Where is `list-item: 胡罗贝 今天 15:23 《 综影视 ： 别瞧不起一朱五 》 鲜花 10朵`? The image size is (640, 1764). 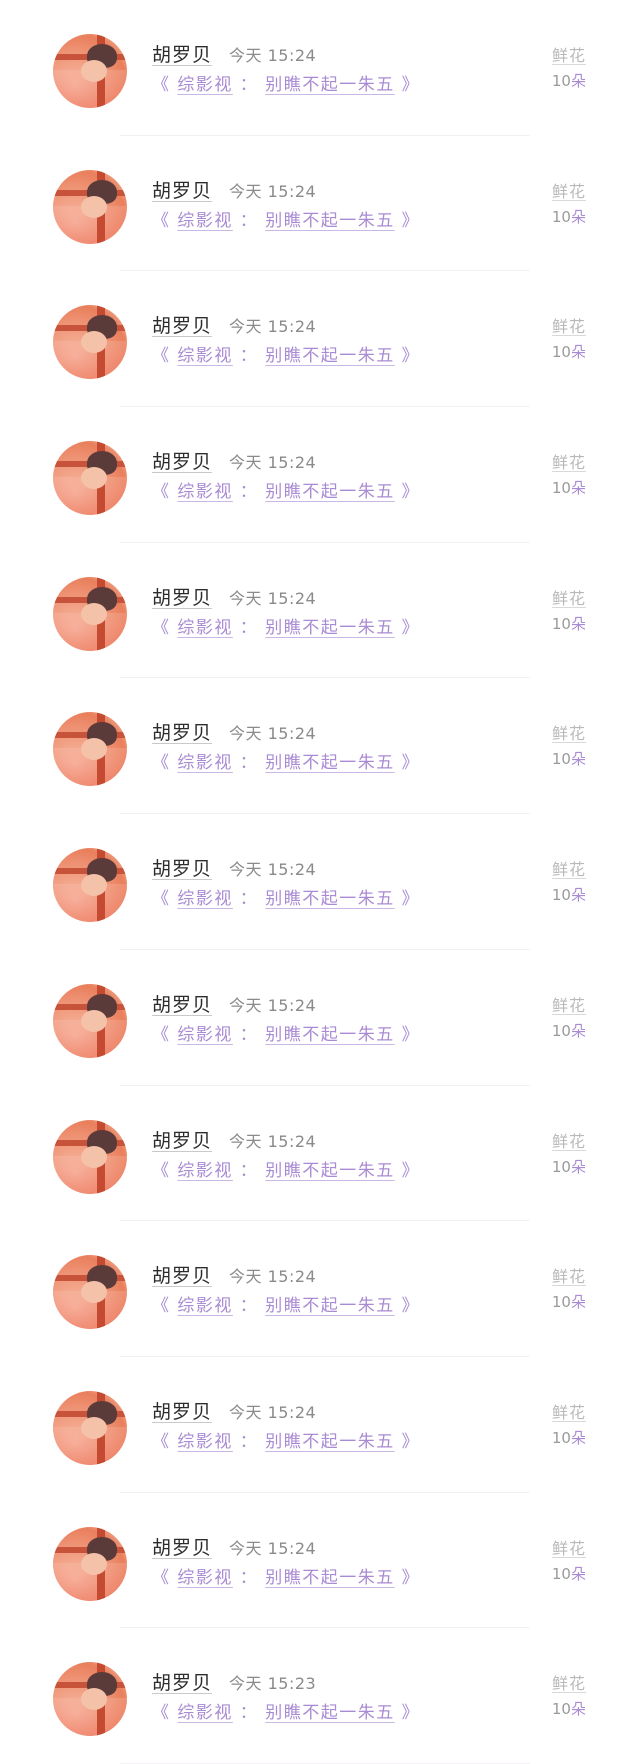
list-item: 胡罗贝 今天 15:23 《 综影视 ： 别瞧不起一朱五 》 鲜花 10朵 is located at coordinates (320, 1696).